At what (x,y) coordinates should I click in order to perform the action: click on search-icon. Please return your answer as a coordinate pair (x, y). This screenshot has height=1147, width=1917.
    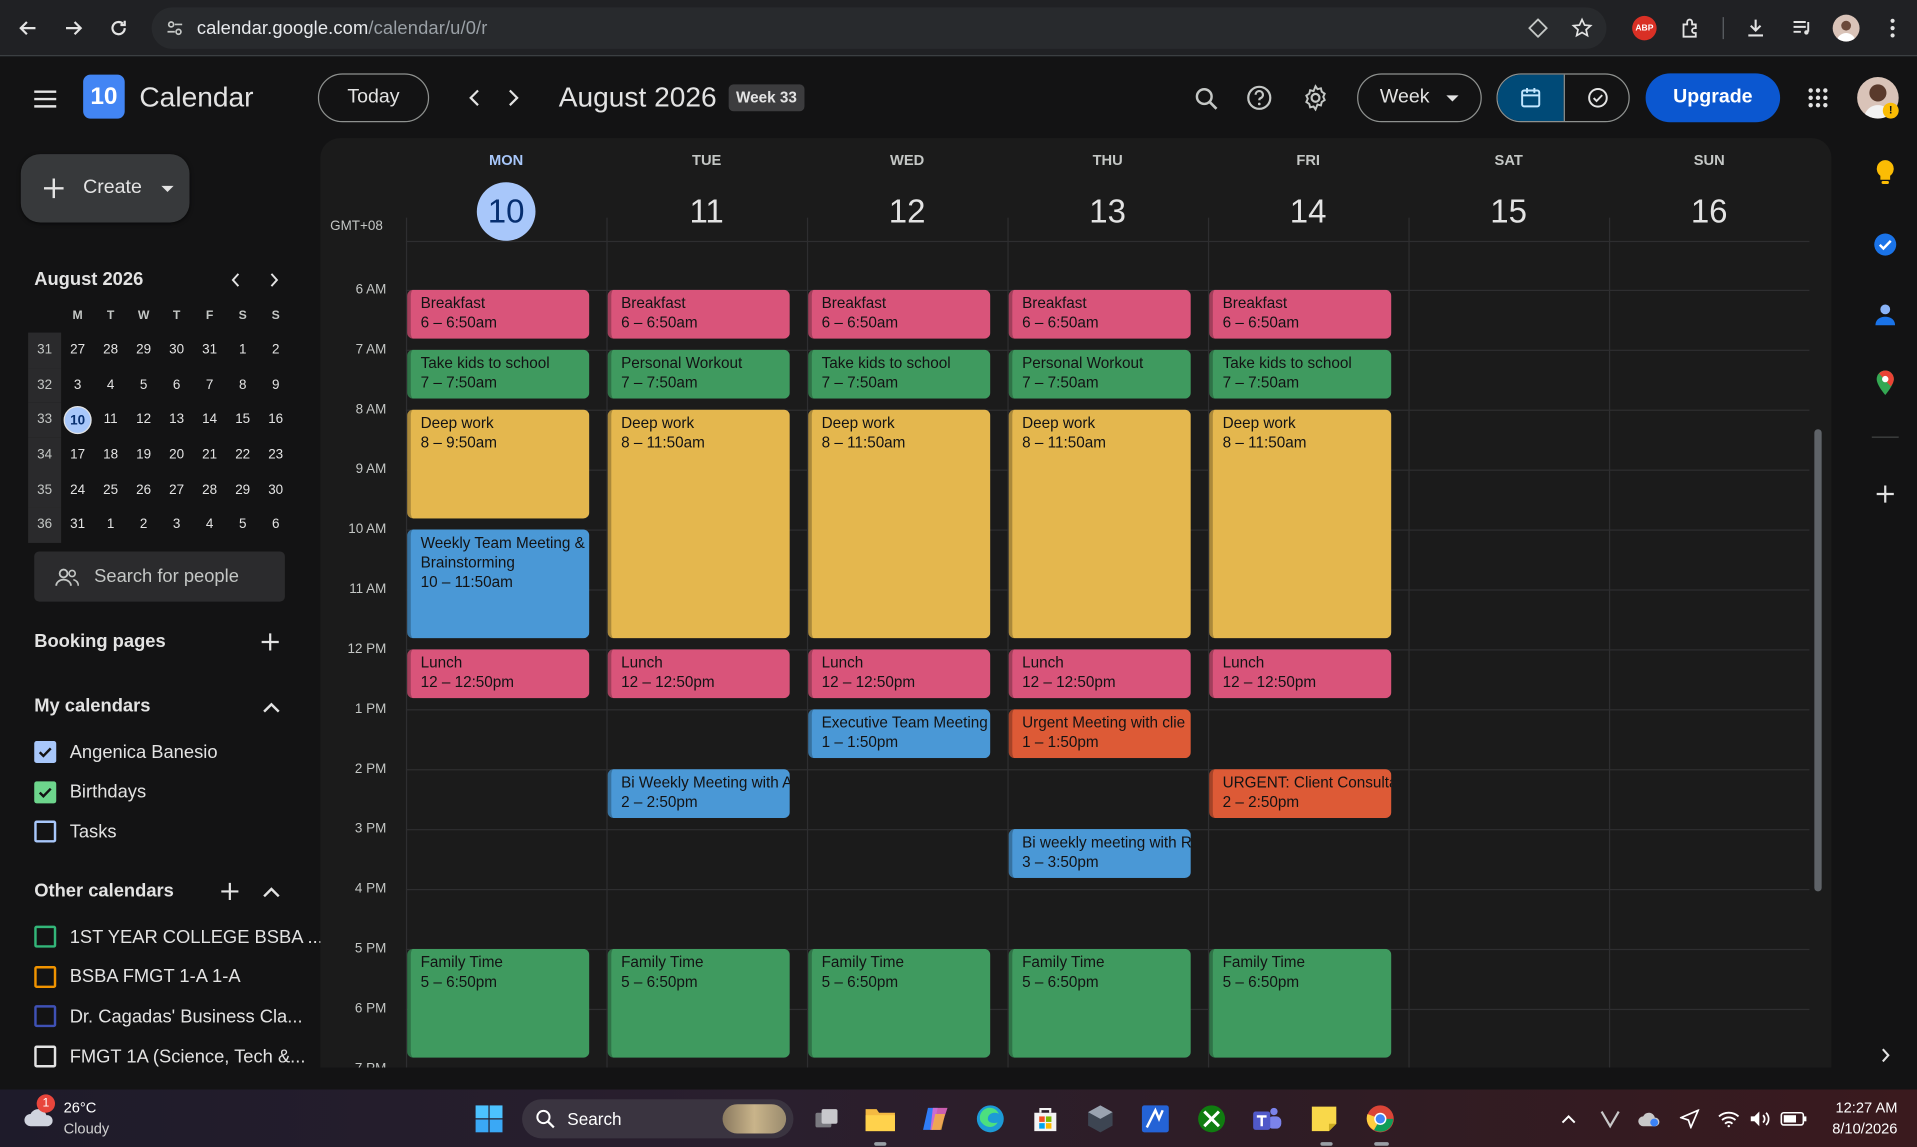
    Looking at the image, I should click on (1207, 99).